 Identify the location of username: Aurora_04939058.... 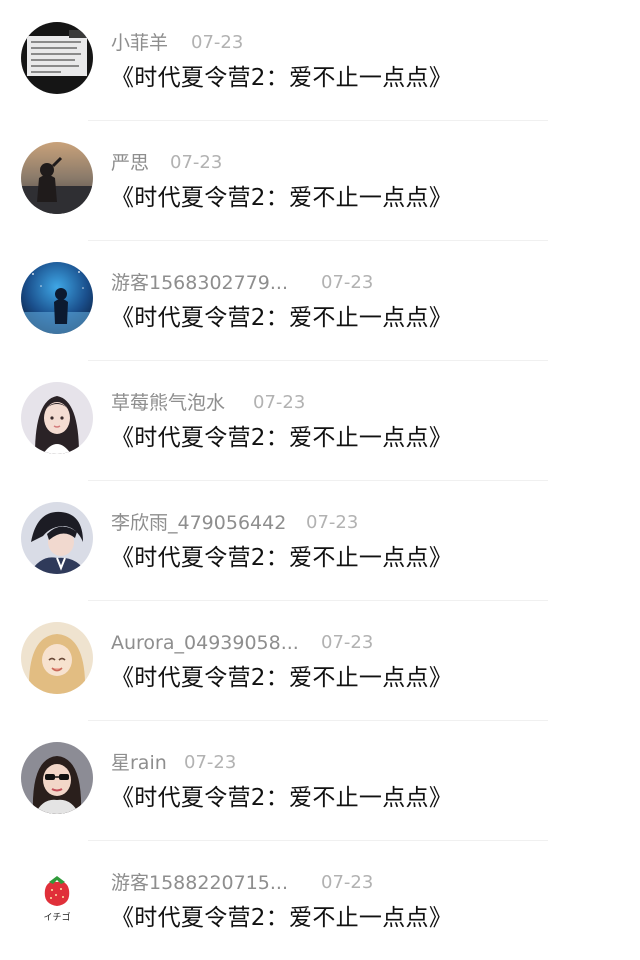
(205, 643).